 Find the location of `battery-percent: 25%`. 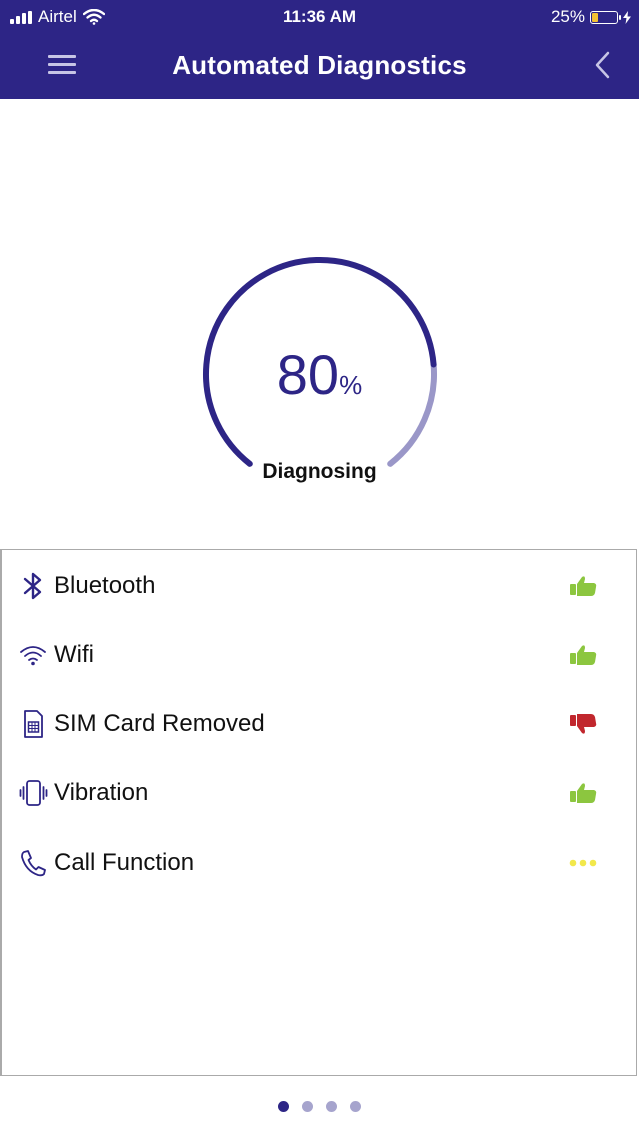

battery-percent: 25% is located at coordinates (567, 16).